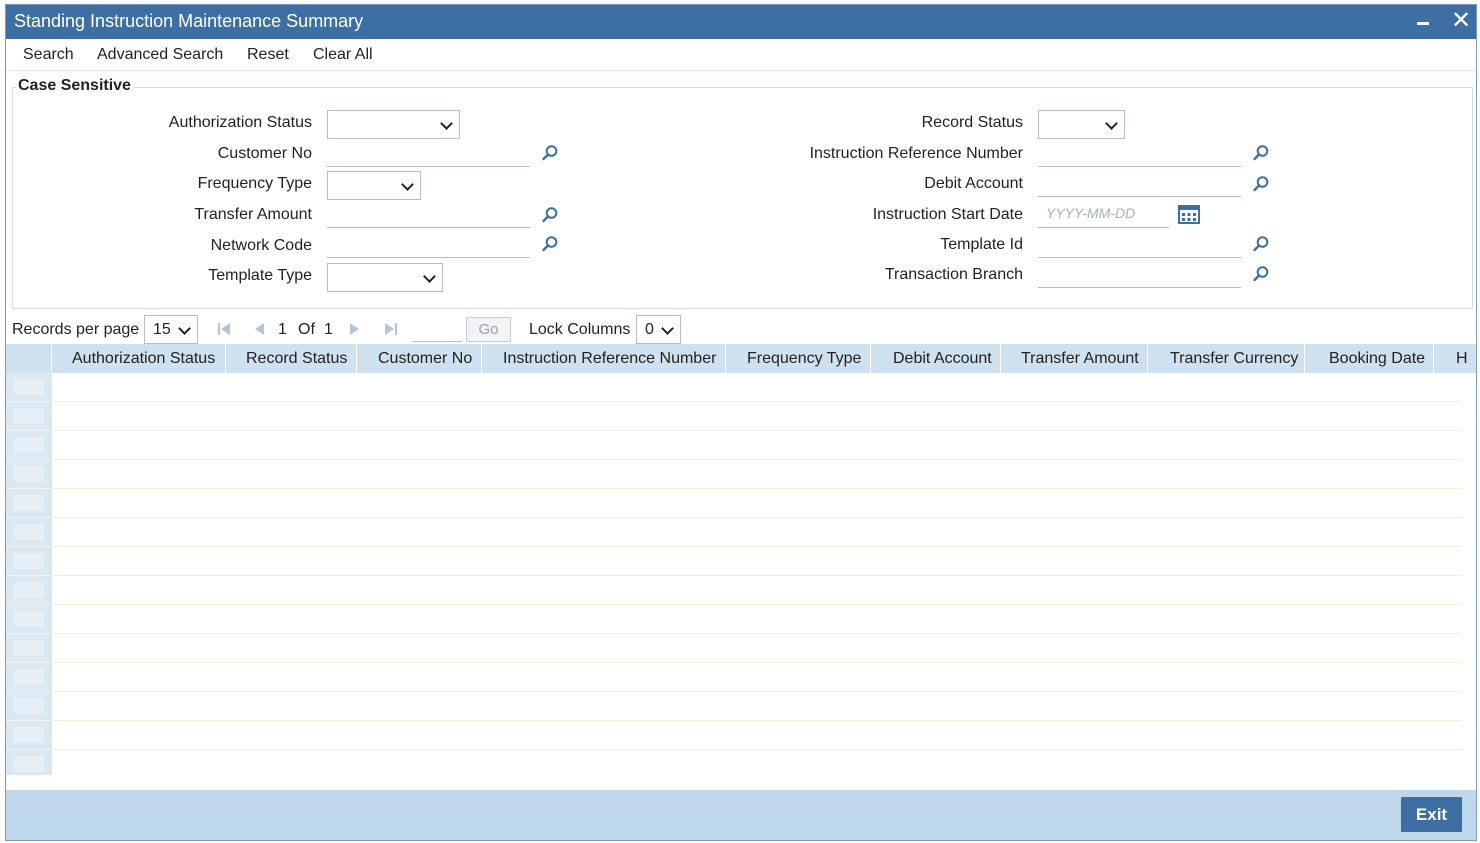  I want to click on column-header: Transfer Currency, so click(1226, 358).